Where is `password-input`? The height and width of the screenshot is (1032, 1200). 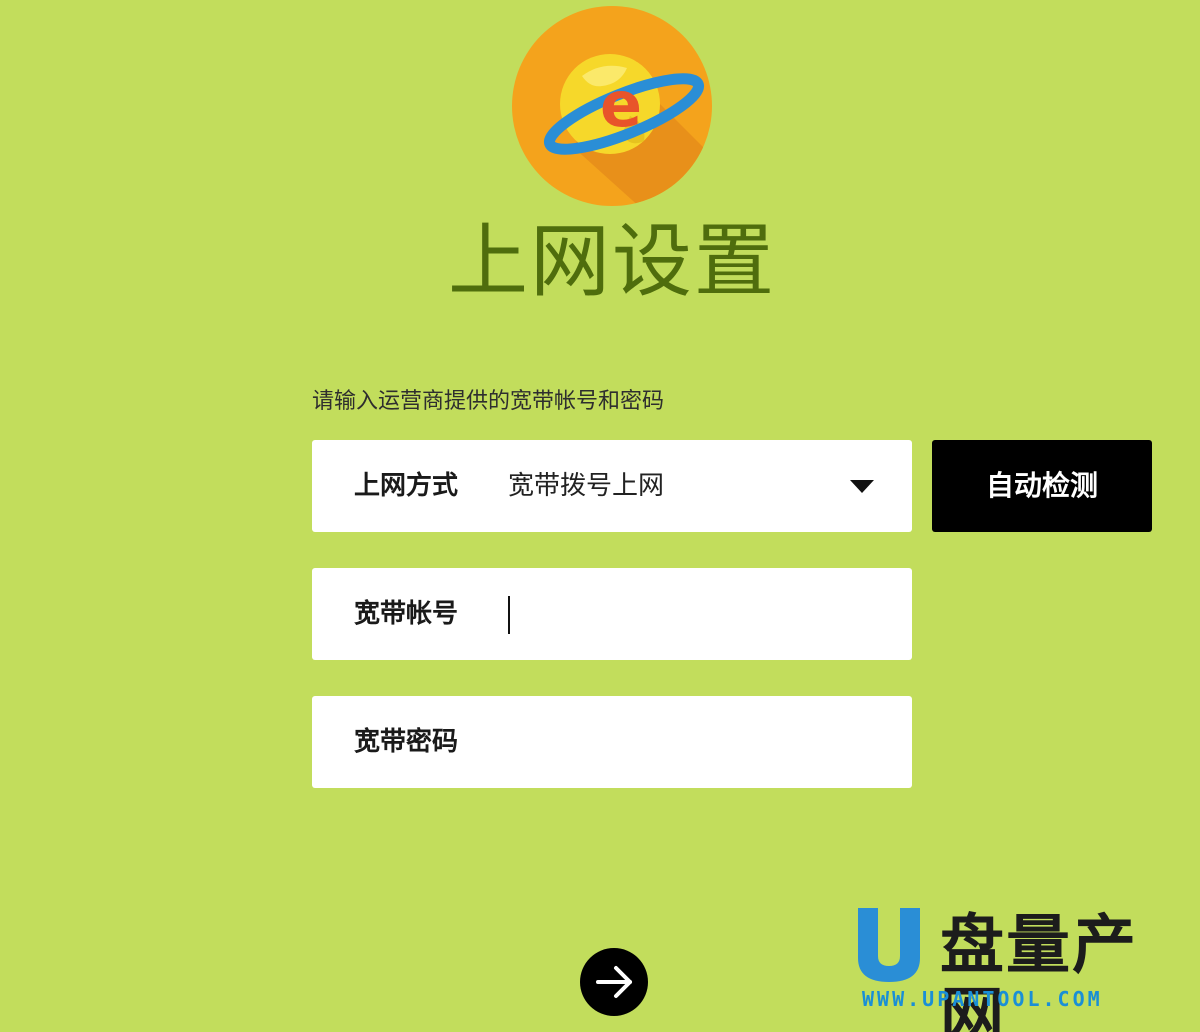 password-input is located at coordinates (693, 742).